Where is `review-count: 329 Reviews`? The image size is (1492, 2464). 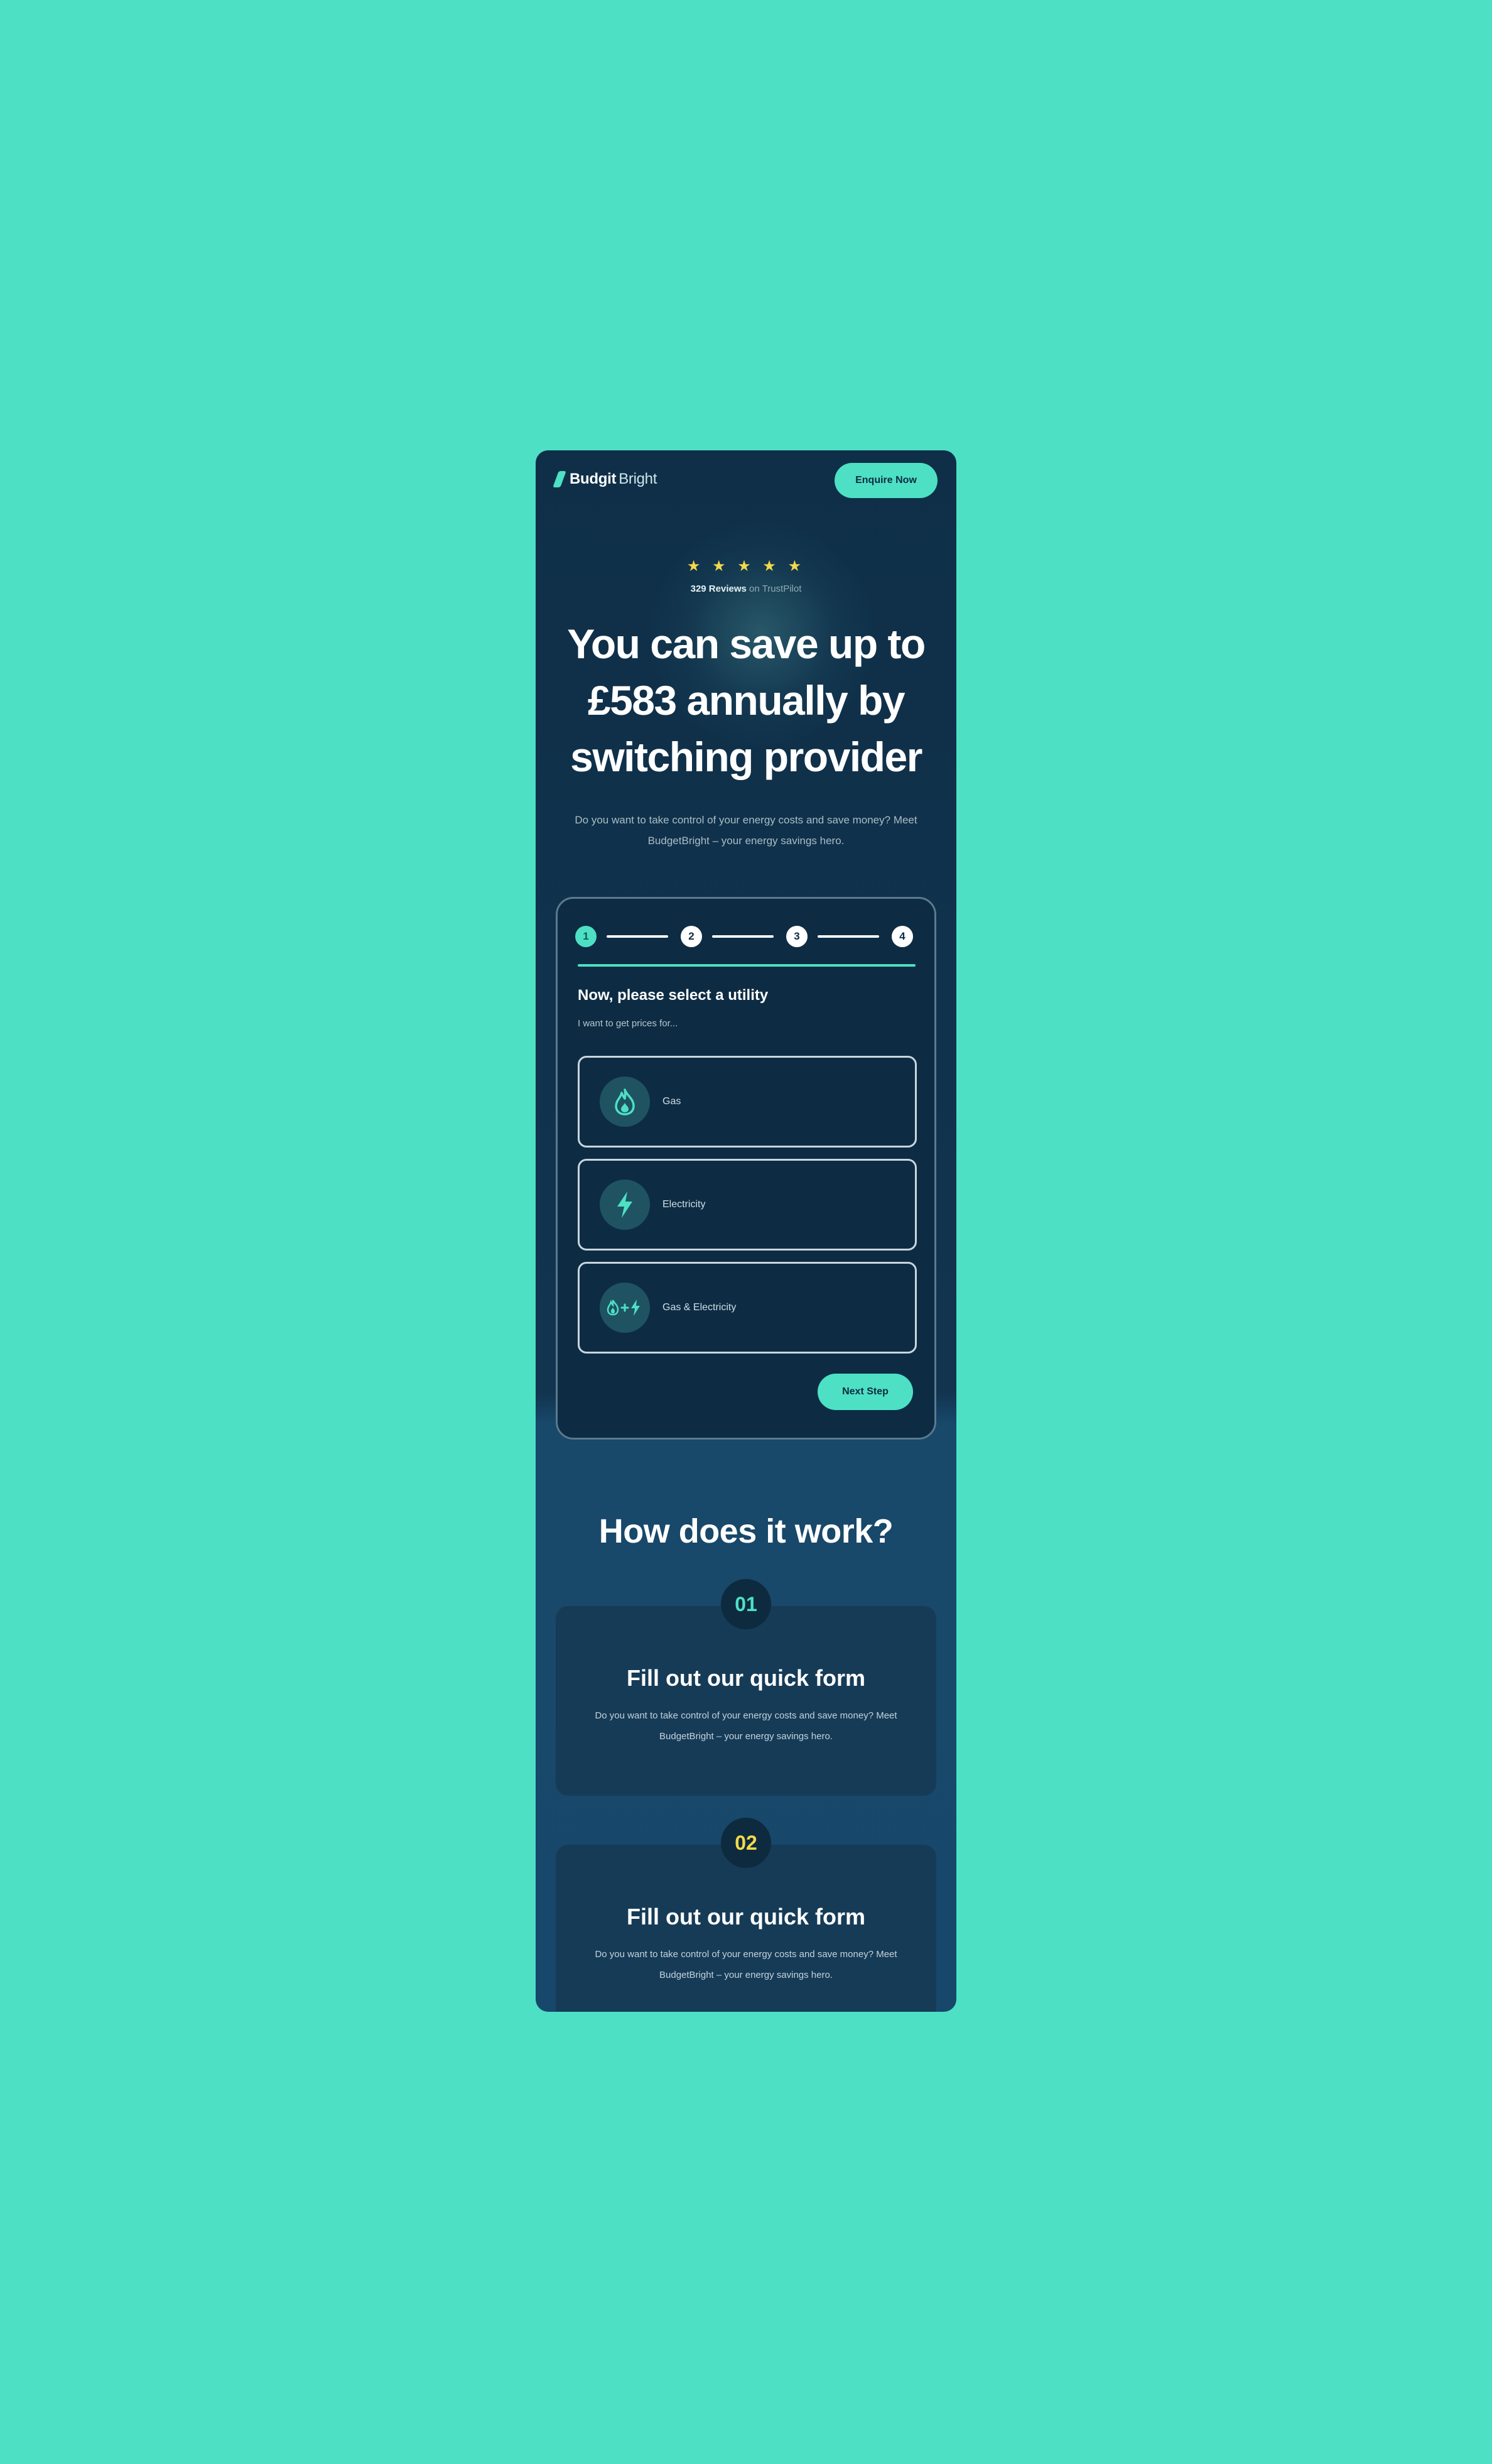
review-count: 329 Reviews is located at coordinates (718, 588).